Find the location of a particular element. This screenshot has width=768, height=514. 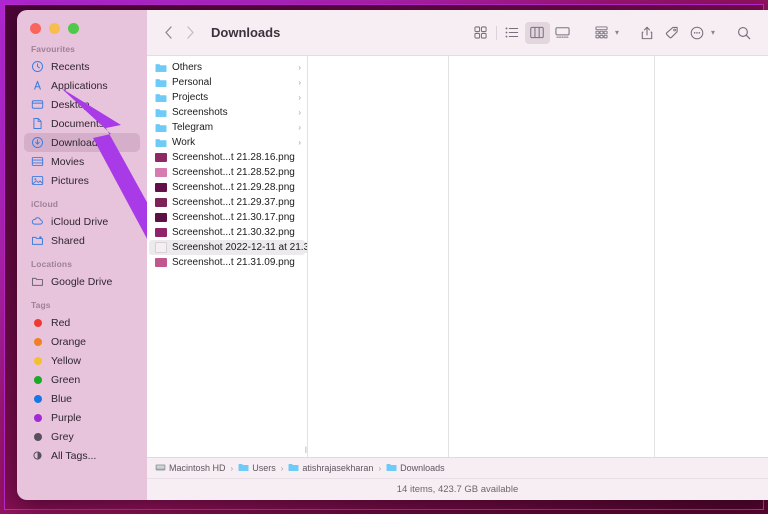

back-button is located at coordinates (168, 33).